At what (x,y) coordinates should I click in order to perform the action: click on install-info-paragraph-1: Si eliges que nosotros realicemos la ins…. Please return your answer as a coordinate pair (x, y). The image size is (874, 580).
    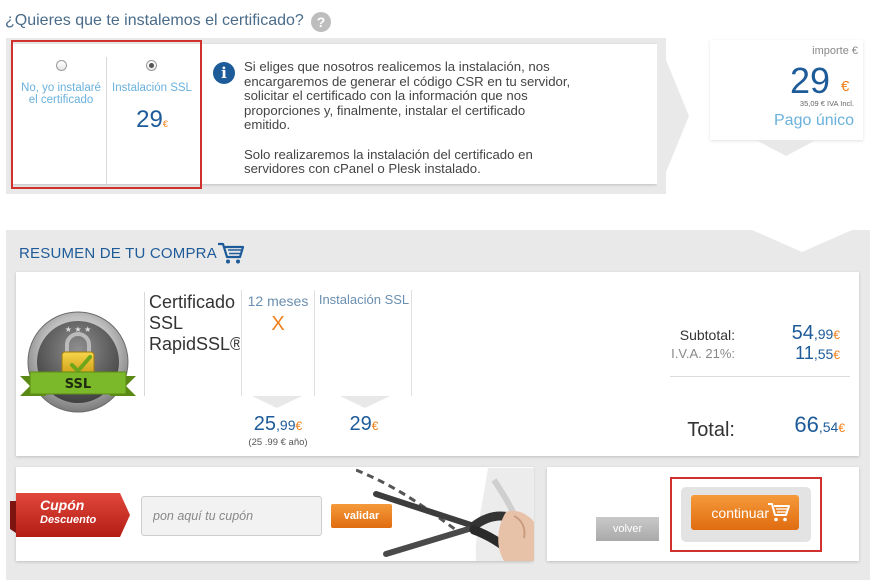
    Looking at the image, I should click on (407, 95).